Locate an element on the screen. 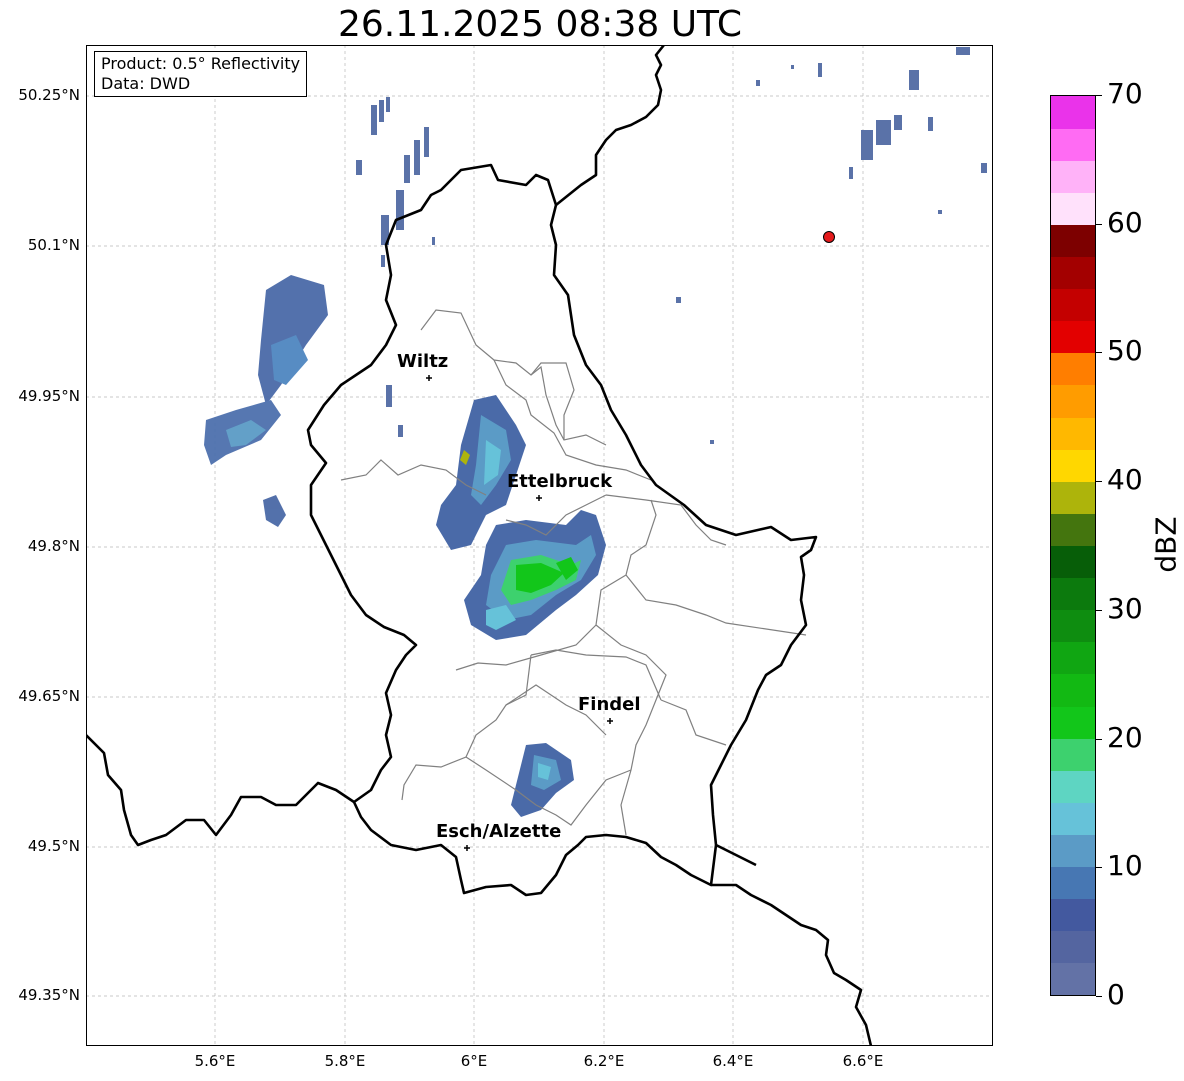  city-marker-findel is located at coordinates (610, 721).